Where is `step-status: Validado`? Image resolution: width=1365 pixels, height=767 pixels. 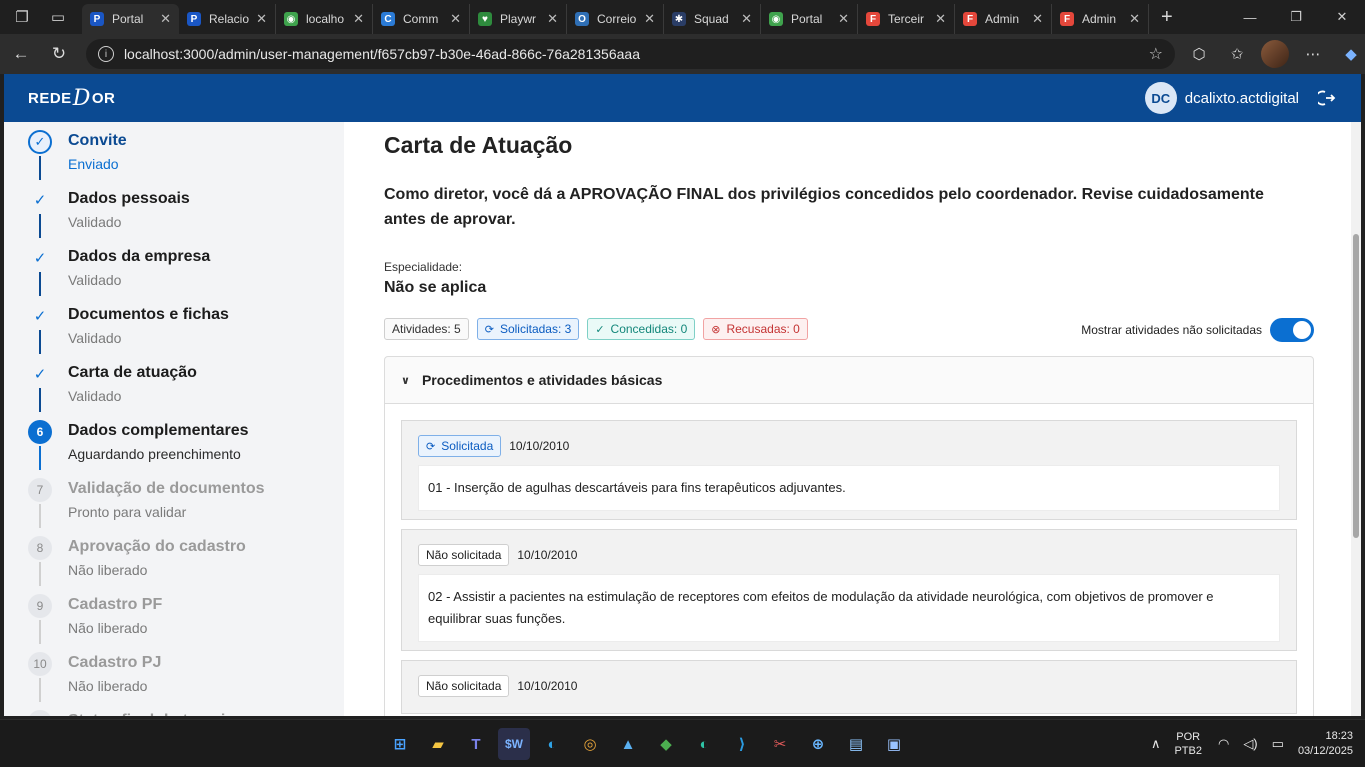 step-status: Validado is located at coordinates (95, 280).